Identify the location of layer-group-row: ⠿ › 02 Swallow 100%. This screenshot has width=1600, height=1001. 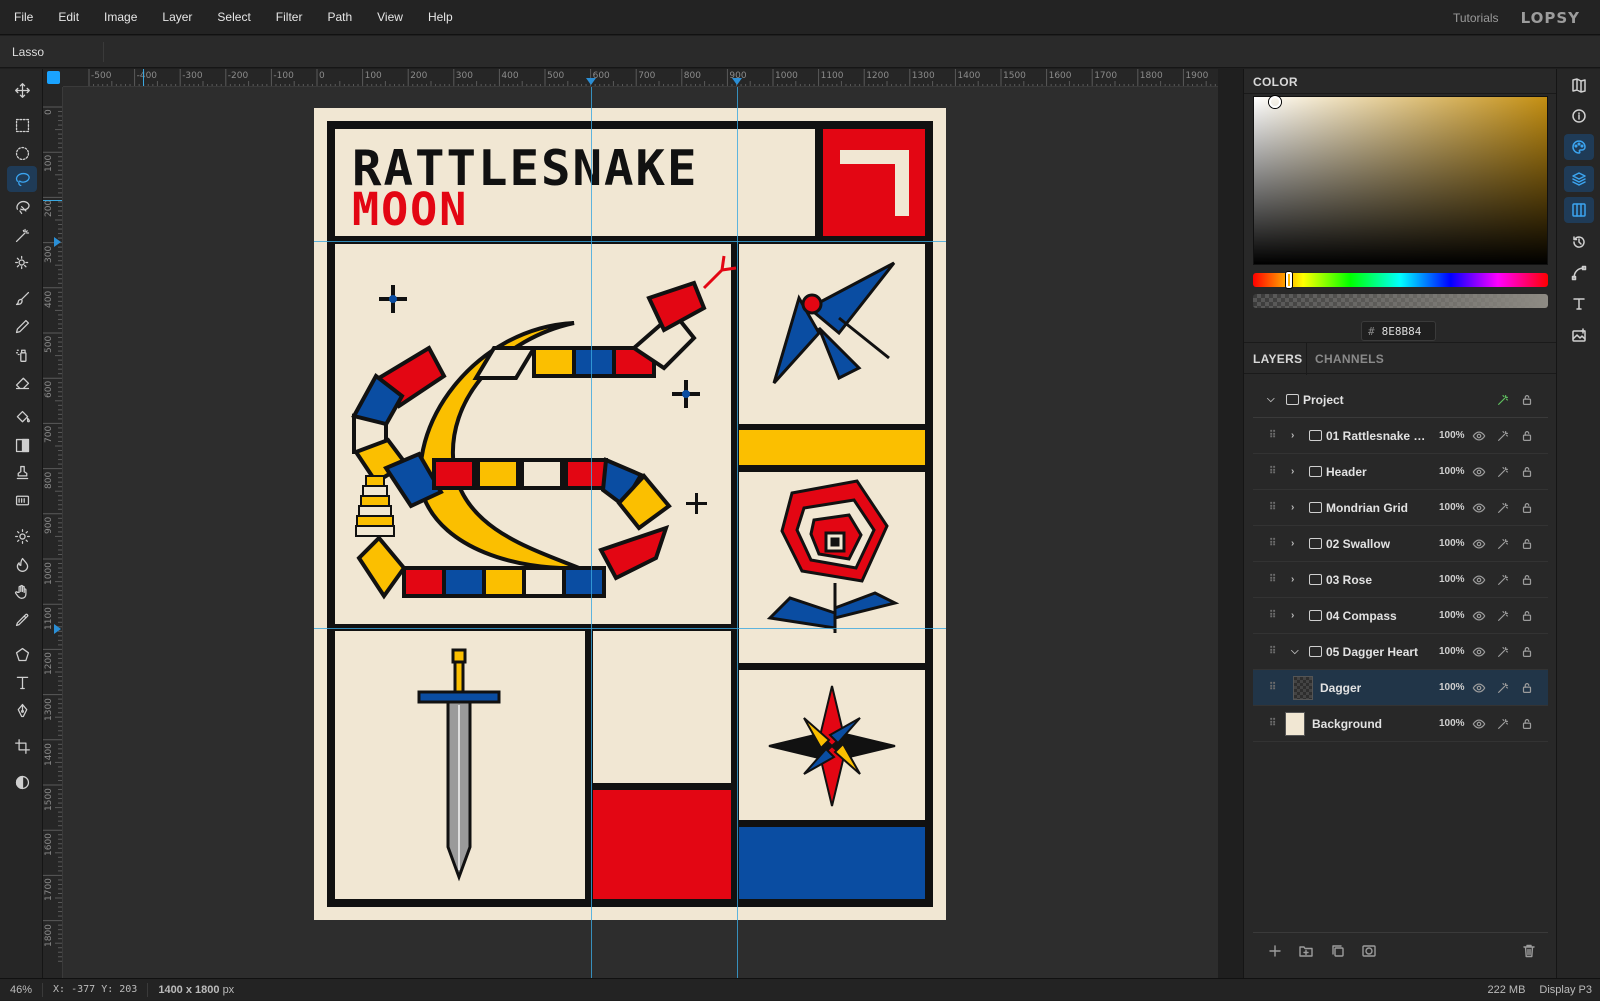
(1400, 544).